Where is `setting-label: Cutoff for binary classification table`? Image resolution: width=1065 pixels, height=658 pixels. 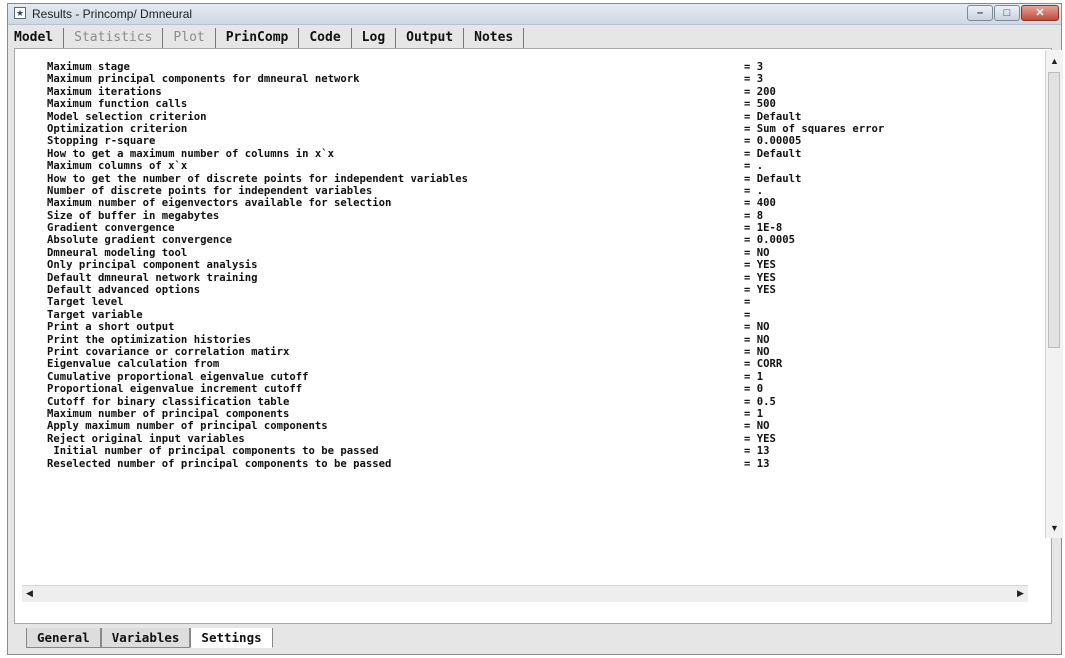 setting-label: Cutoff for binary classification table is located at coordinates (168, 401).